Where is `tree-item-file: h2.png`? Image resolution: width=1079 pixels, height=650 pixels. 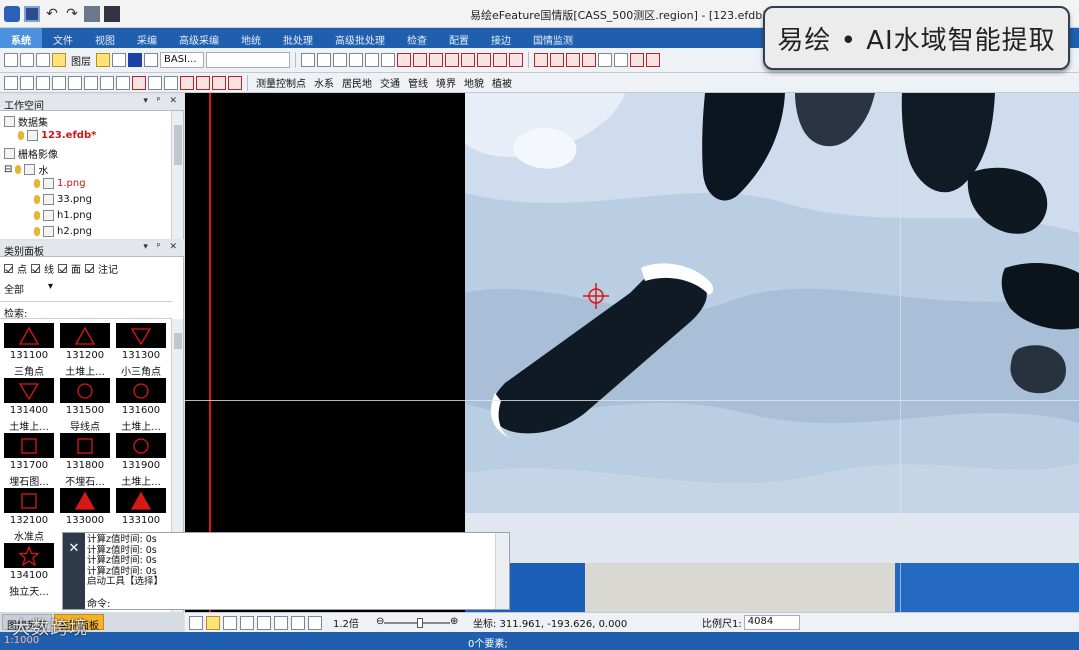 tree-item-file: h2.png is located at coordinates (63, 231).